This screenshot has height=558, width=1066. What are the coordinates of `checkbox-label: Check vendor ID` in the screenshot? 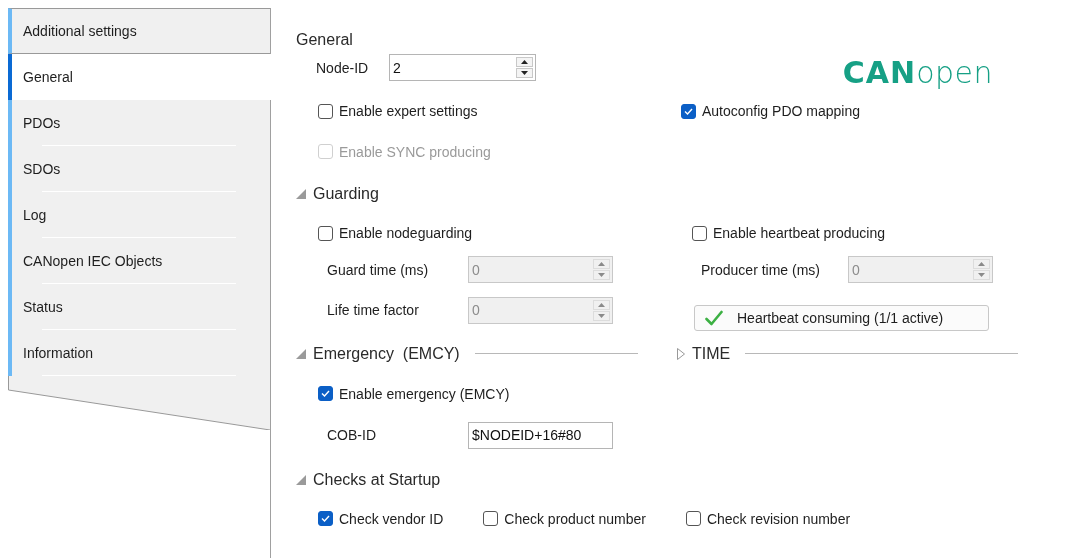 It's located at (391, 518).